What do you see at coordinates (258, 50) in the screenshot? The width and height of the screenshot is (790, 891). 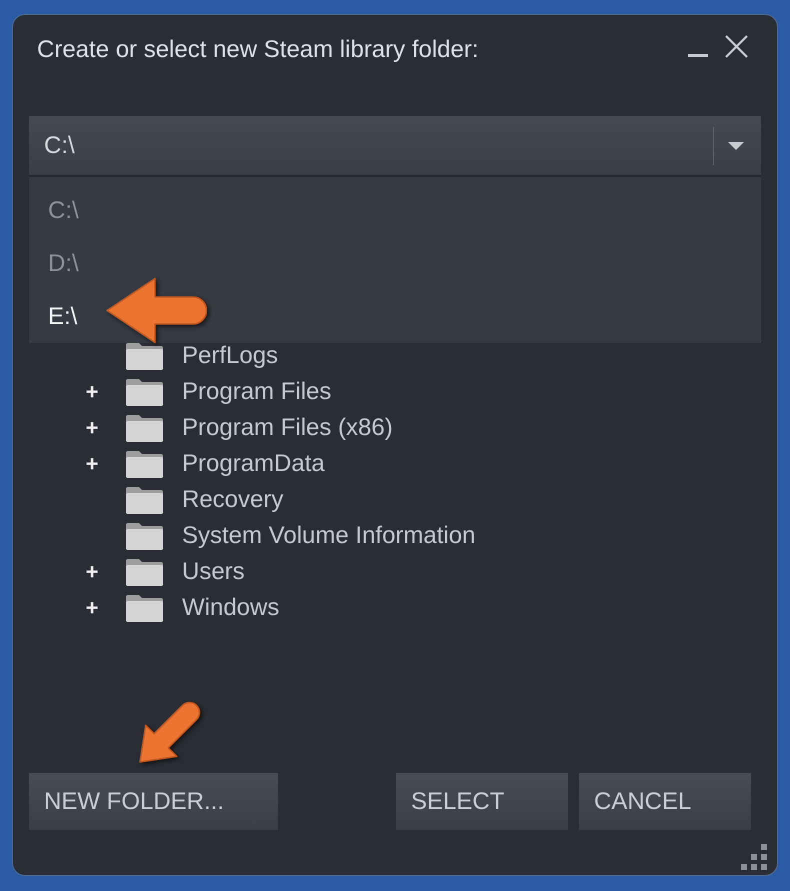 I see `dialog-title: Create or select new Steam library folder:` at bounding box center [258, 50].